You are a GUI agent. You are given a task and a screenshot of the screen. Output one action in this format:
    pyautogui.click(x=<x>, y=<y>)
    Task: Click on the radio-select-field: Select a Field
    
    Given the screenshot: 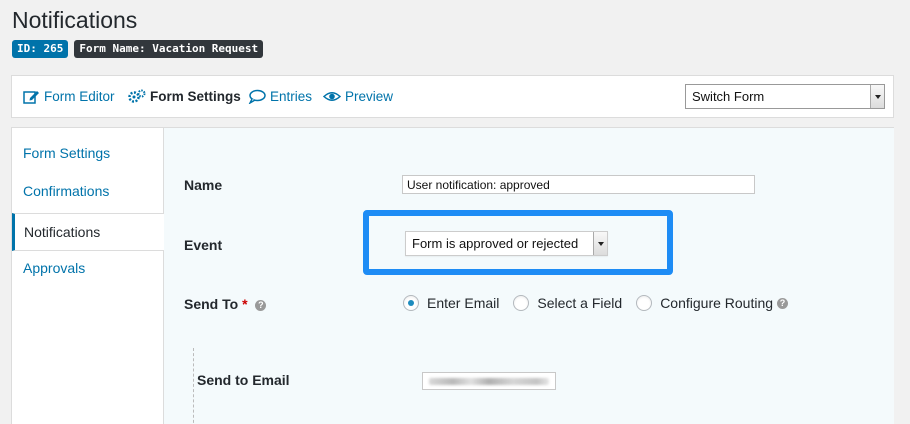 What is the action you would take?
    pyautogui.click(x=567, y=303)
    